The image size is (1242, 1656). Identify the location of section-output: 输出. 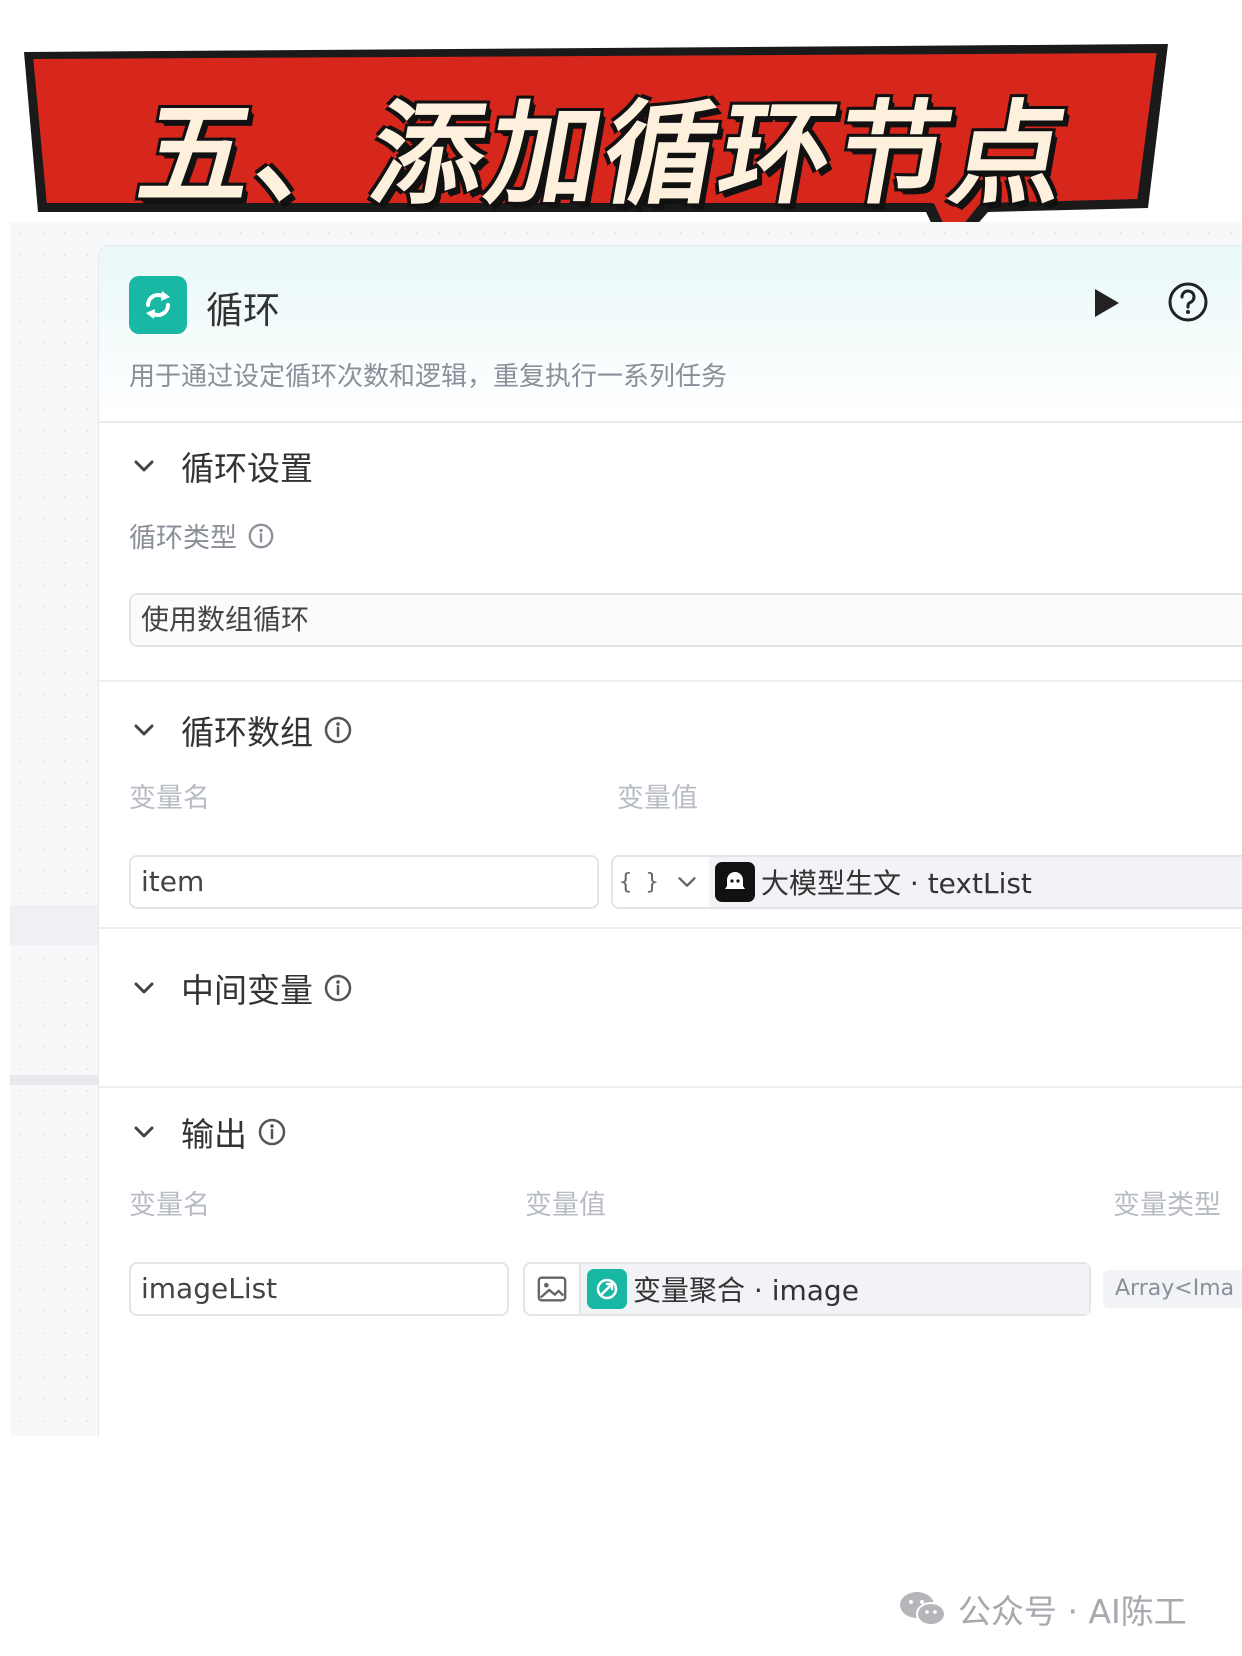
(208, 1132).